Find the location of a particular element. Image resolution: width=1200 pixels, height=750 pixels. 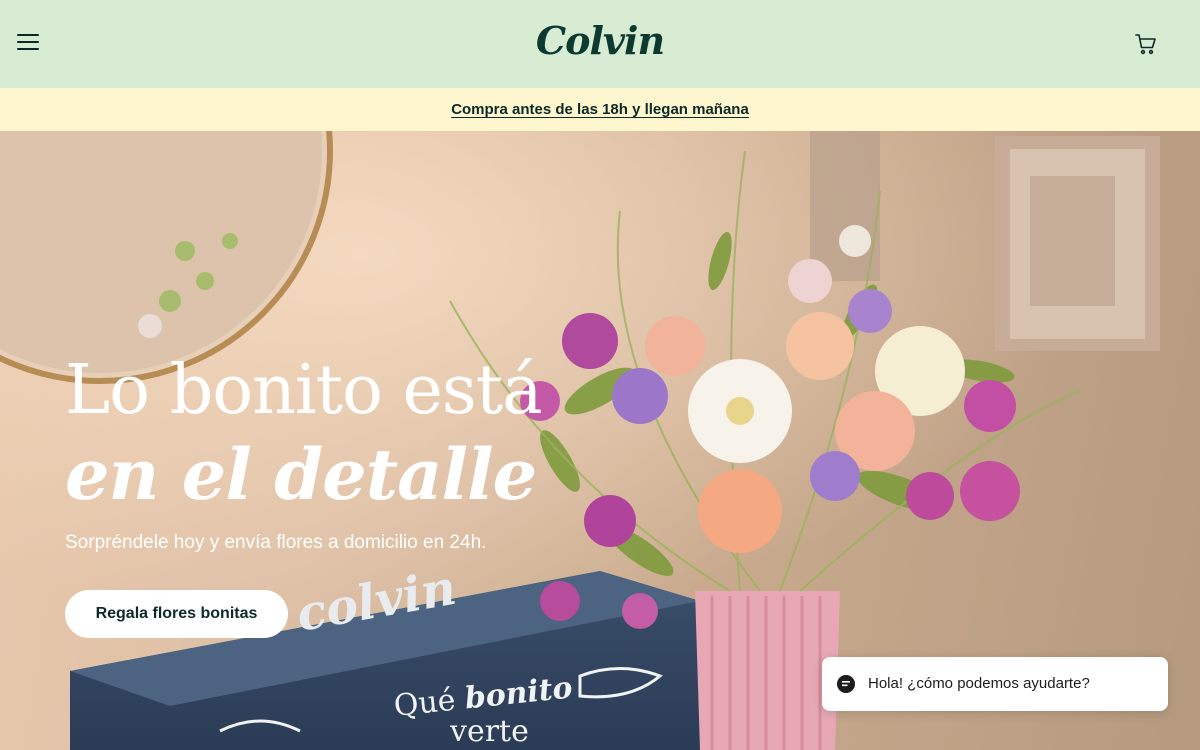

promo-link: Compra antes de las 18h y llegan mañana is located at coordinates (600, 109).